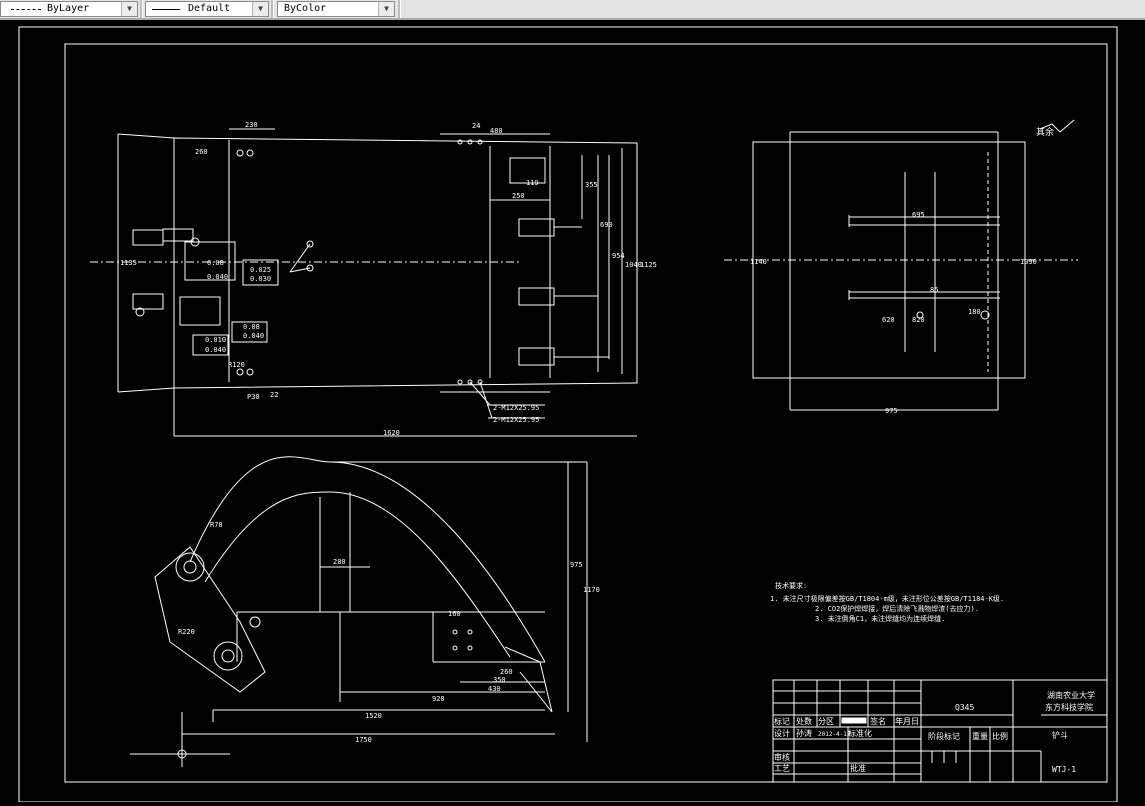 The height and width of the screenshot is (806, 1145). I want to click on svg-text: 920, so click(438, 699).